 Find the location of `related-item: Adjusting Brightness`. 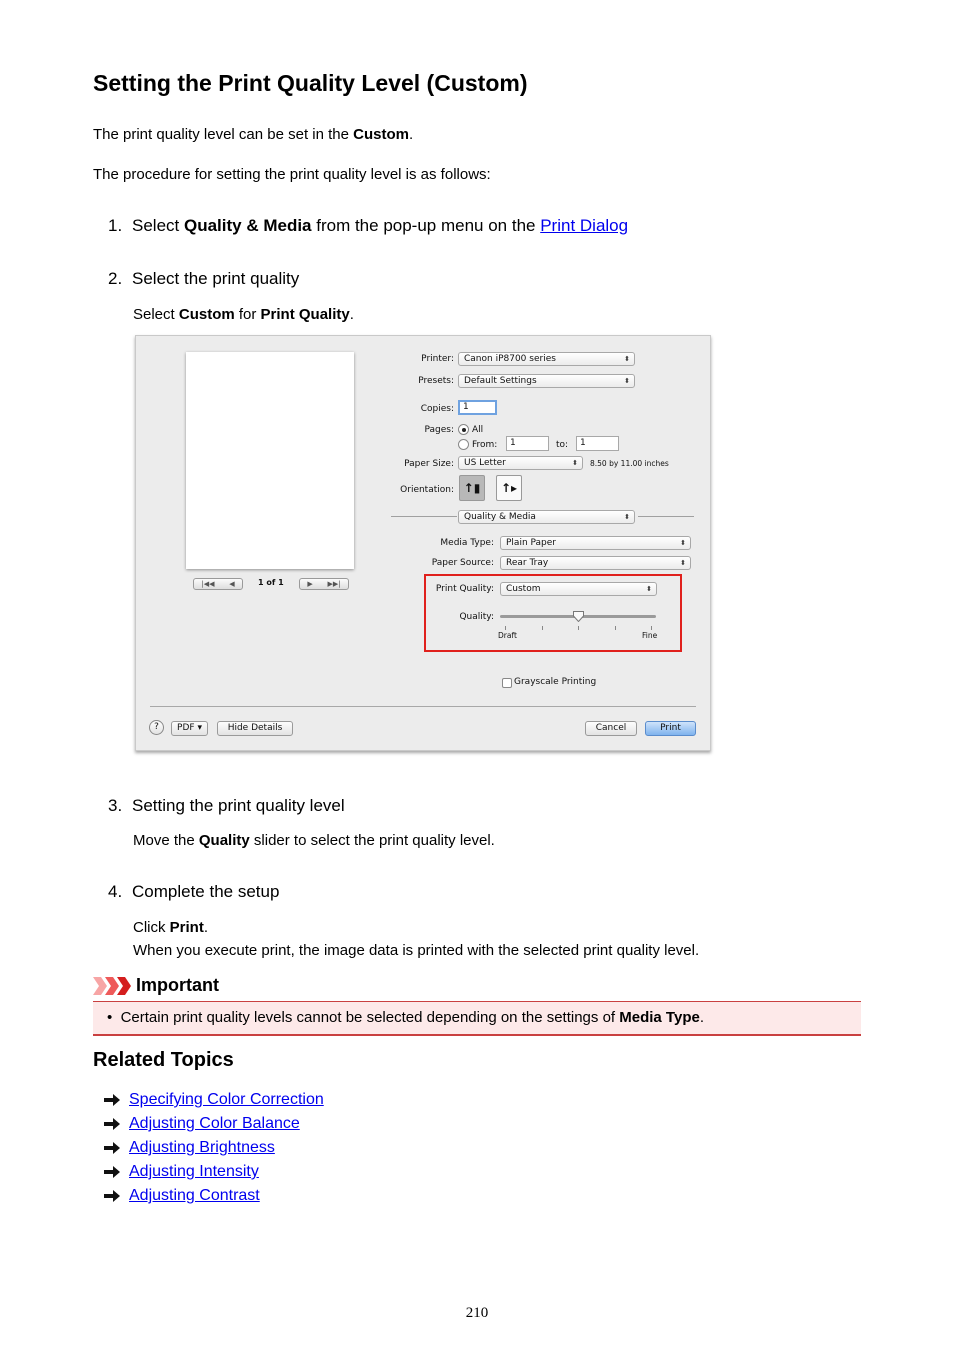

related-item: Adjusting Brightness is located at coordinates (189, 1148).